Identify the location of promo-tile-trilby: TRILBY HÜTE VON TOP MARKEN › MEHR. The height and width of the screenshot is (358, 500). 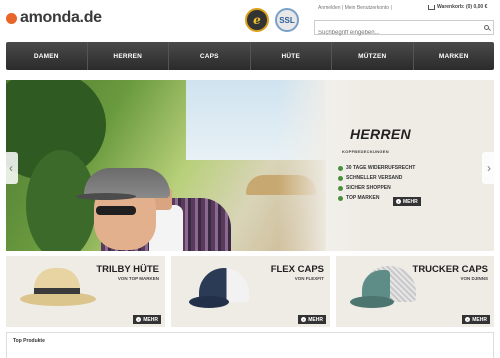
(85, 291).